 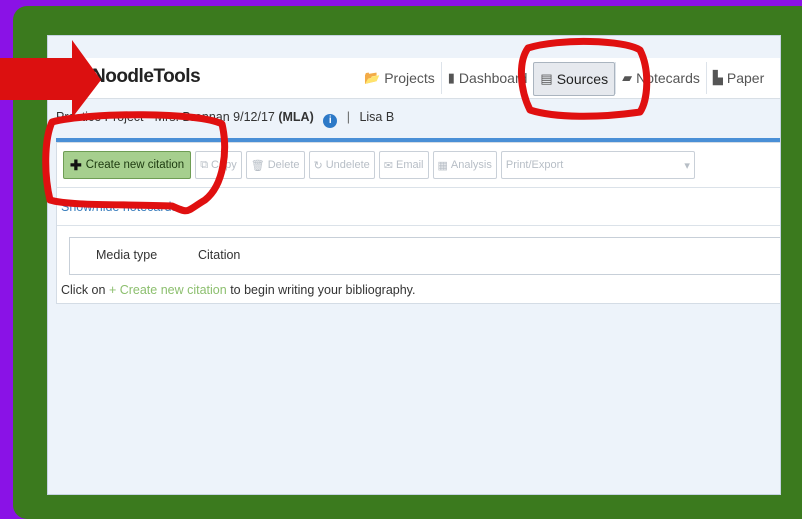 What do you see at coordinates (424, 256) in the screenshot?
I see `citation-table-header: Media type Citation` at bounding box center [424, 256].